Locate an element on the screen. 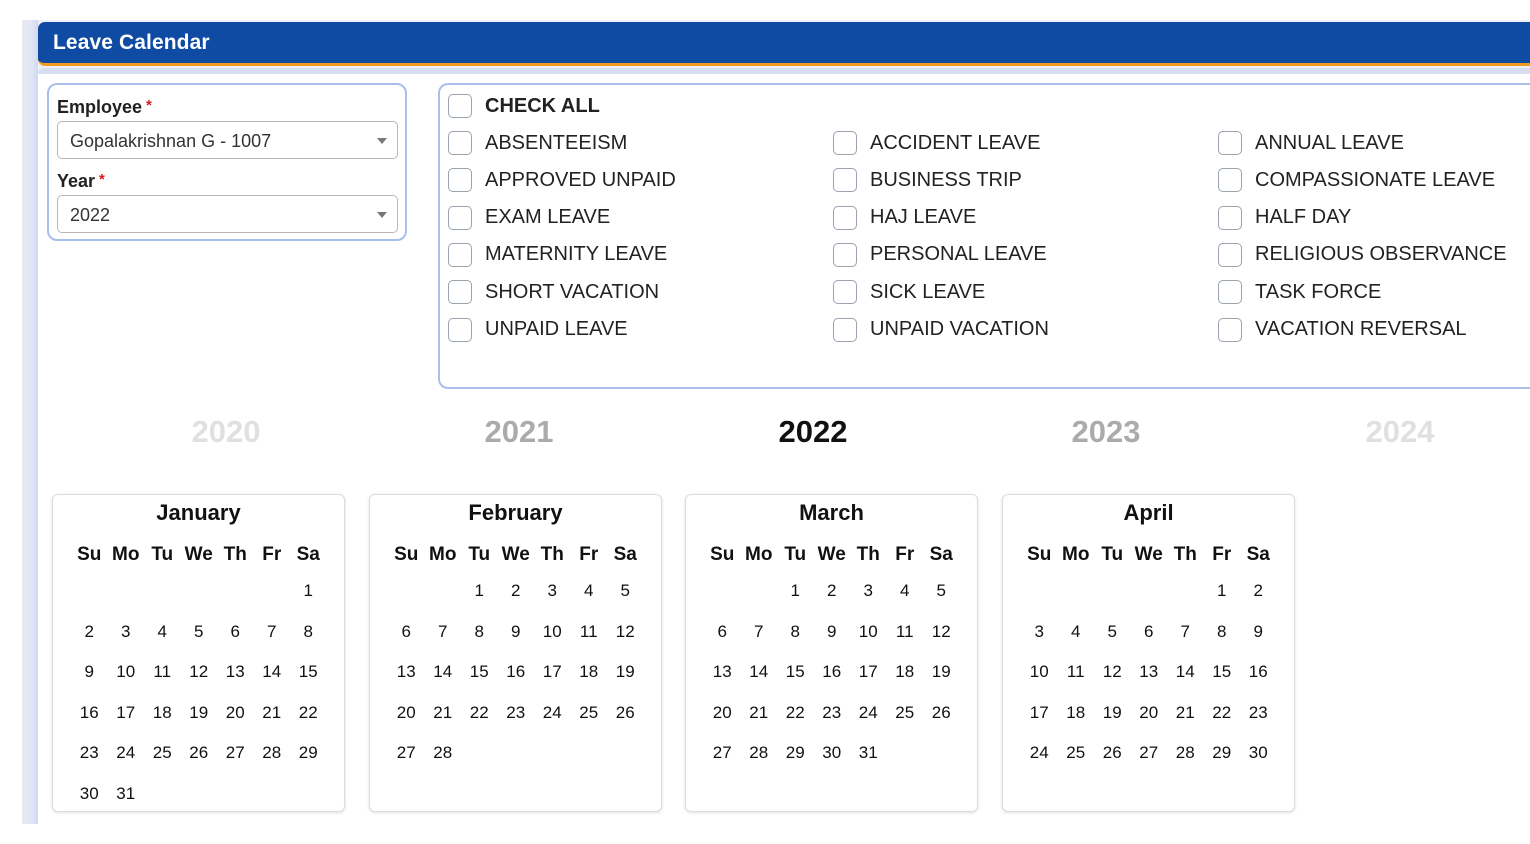  leave-type-checkbox: ABSENTEEISM is located at coordinates (537, 143).